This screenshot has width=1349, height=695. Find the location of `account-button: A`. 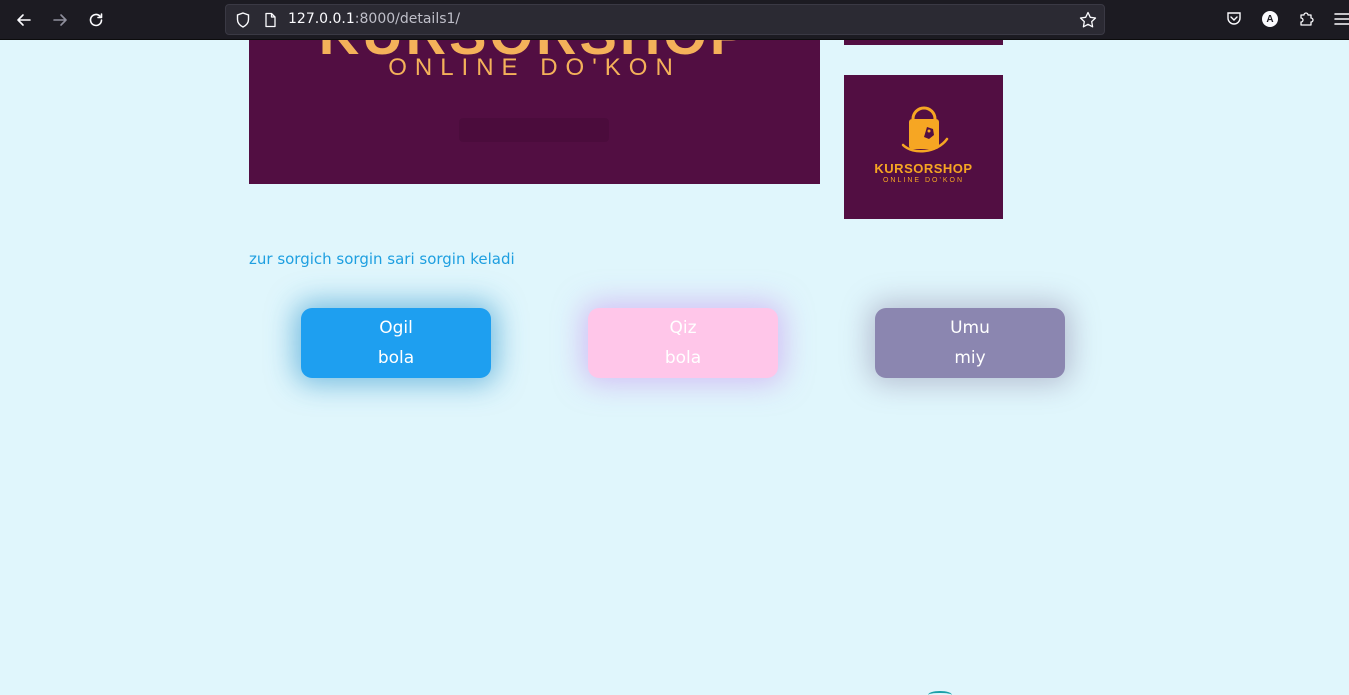

account-button: A is located at coordinates (1270, 19).